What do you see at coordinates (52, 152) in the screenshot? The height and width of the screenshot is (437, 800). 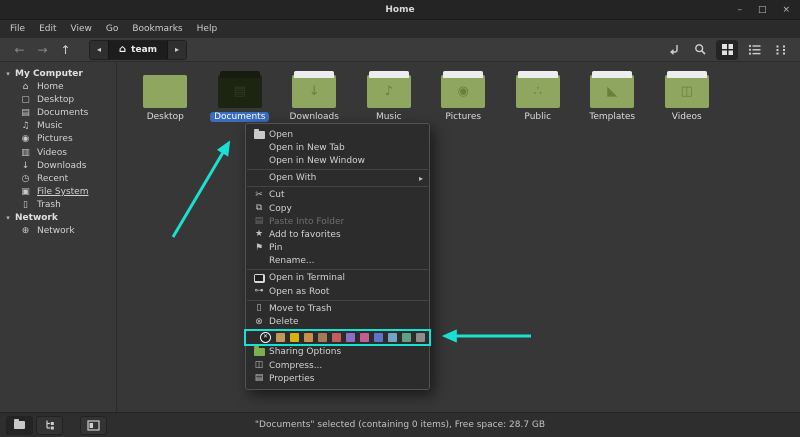 I see `sidebar-item-label: Videos` at bounding box center [52, 152].